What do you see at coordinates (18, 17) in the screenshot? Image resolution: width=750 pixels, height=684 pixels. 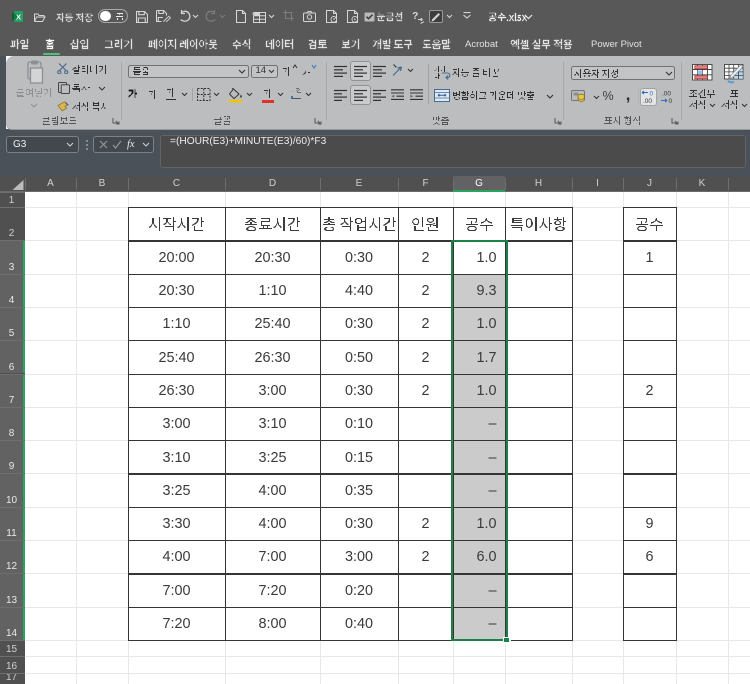 I see `svg-text: X` at bounding box center [18, 17].